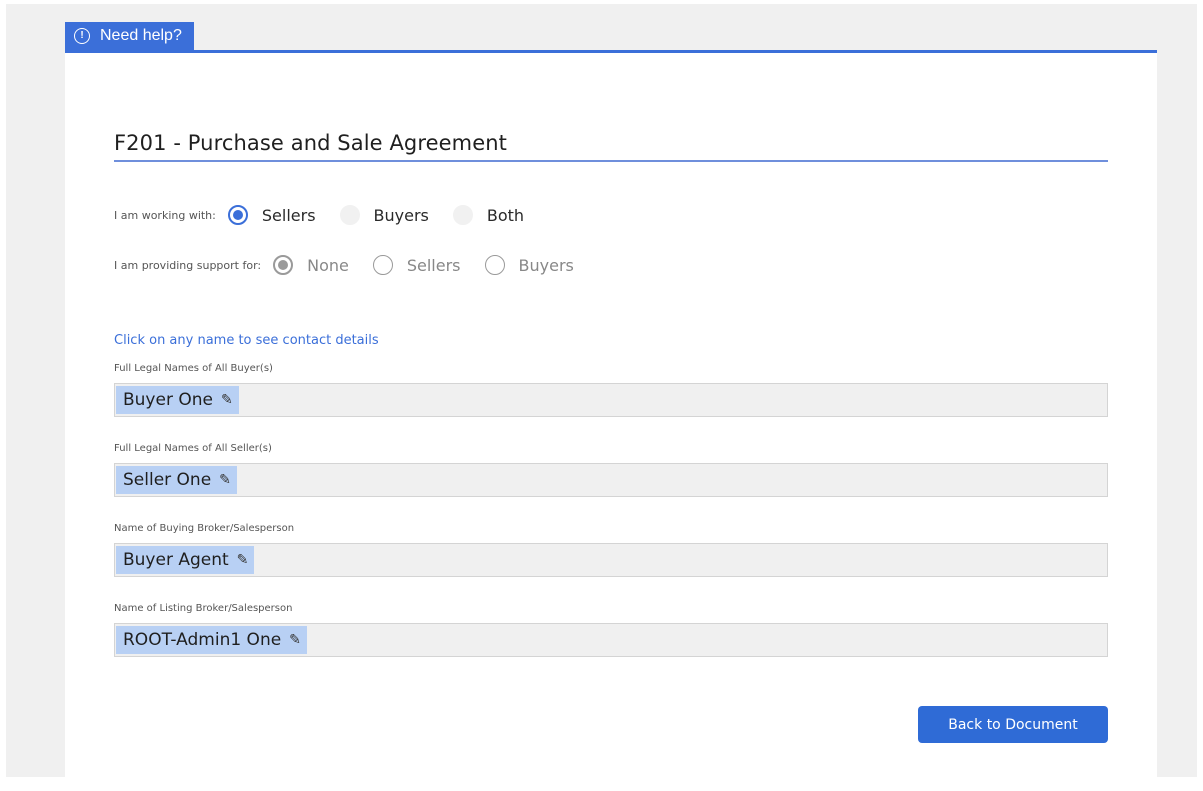 Image resolution: width=1203 pixels, height=791 pixels. Describe the element at coordinates (168, 400) in the screenshot. I see `chip-label: Buyer One` at that location.